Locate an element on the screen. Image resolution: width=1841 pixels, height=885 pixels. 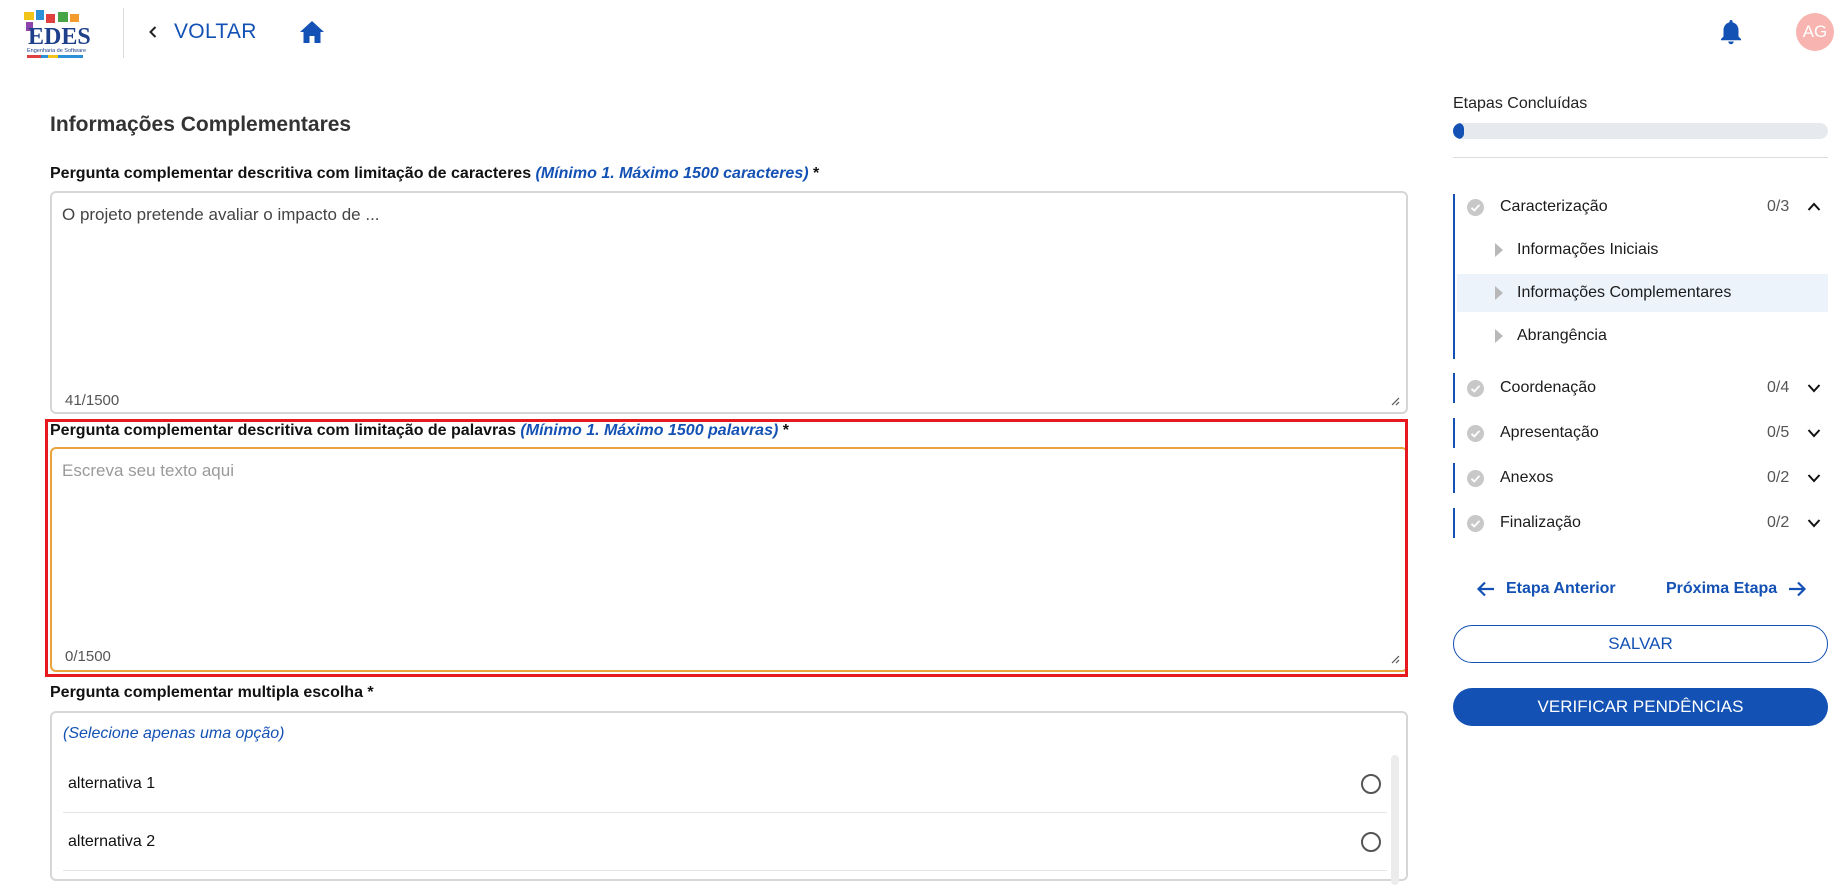
sidebar-divider is located at coordinates (1640, 157).